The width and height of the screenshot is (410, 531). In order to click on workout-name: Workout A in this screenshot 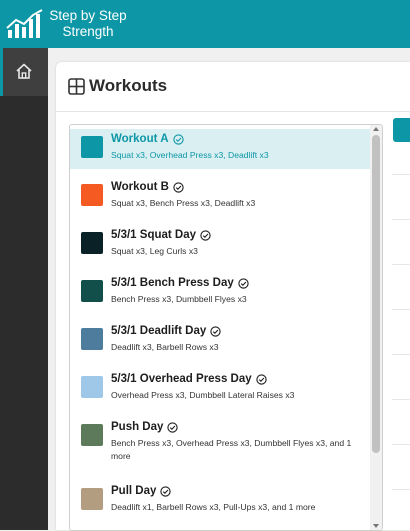, I will do `click(140, 139)`.